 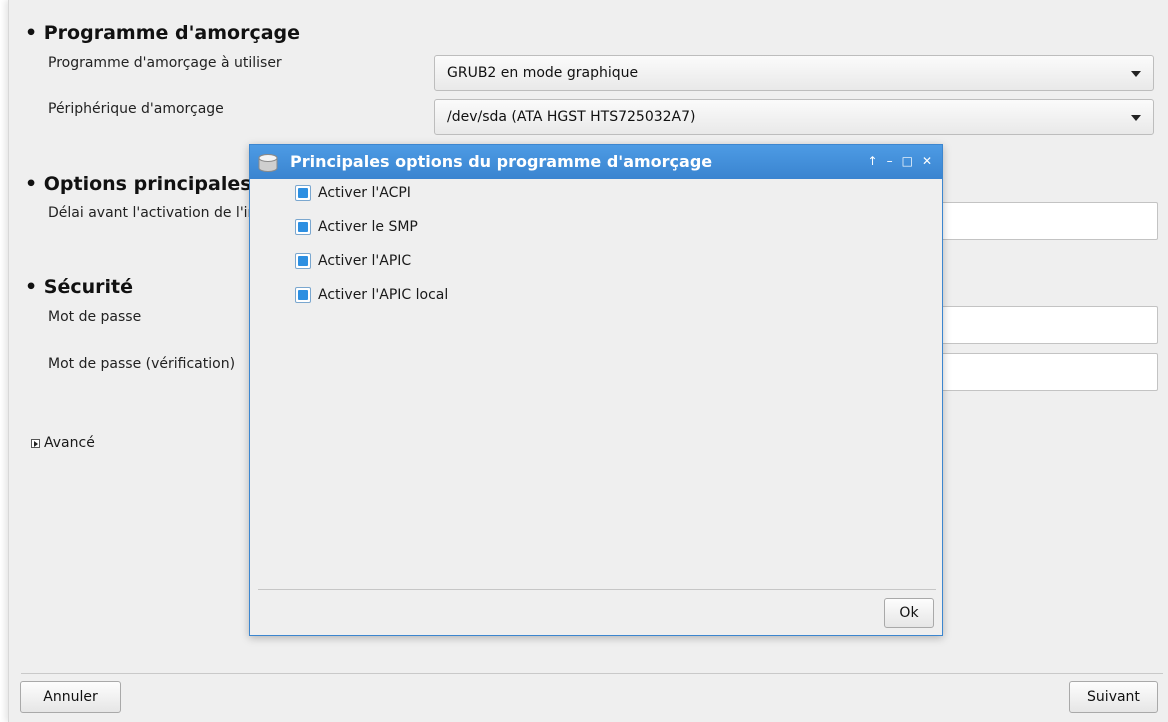 I want to click on cancel-button: Annuler, so click(x=70, y=697).